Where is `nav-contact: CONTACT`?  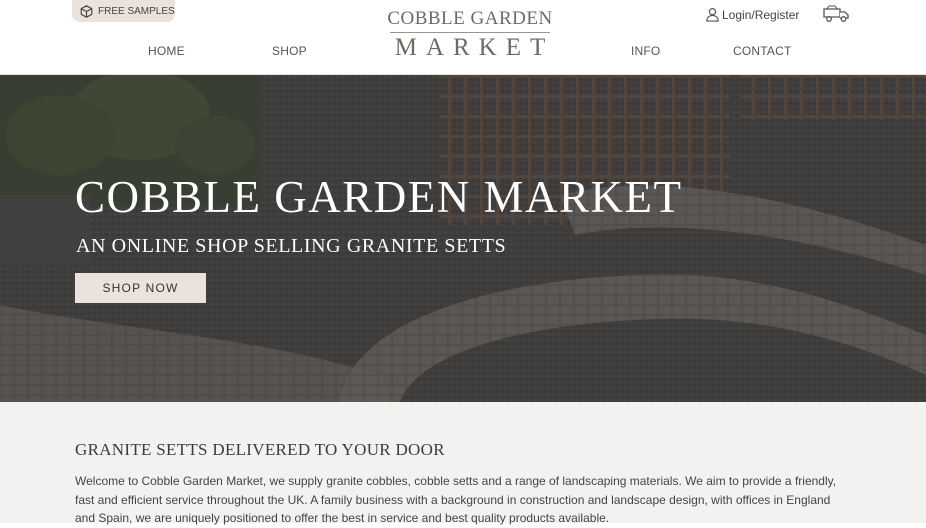
nav-contact: CONTACT is located at coordinates (762, 51).